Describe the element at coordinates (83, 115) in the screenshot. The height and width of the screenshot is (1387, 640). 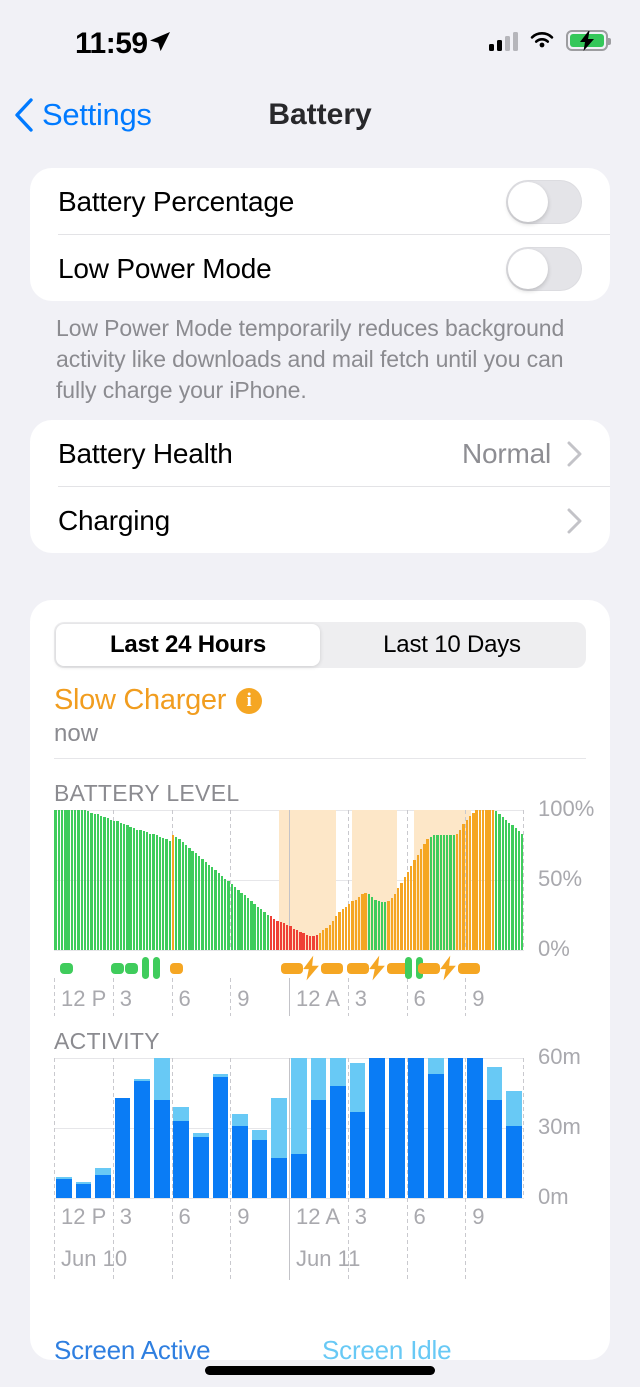
I see `back-button: Settings` at that location.